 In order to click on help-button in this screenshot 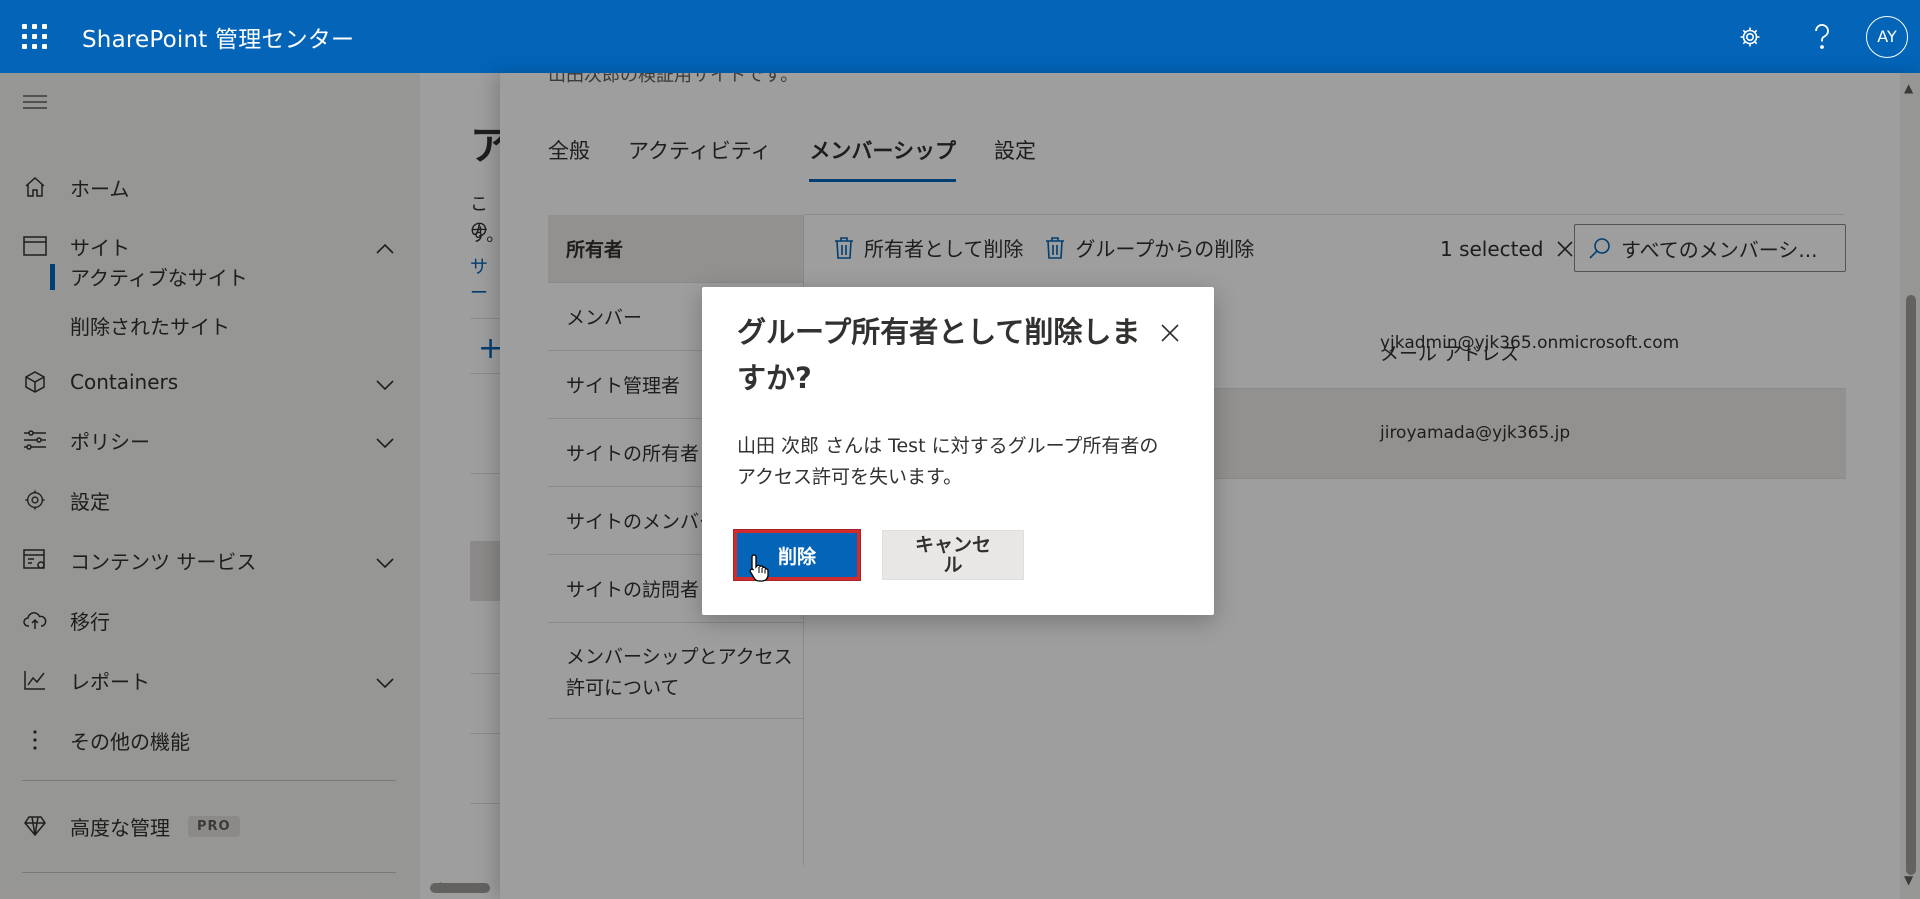, I will do `click(1822, 36)`.